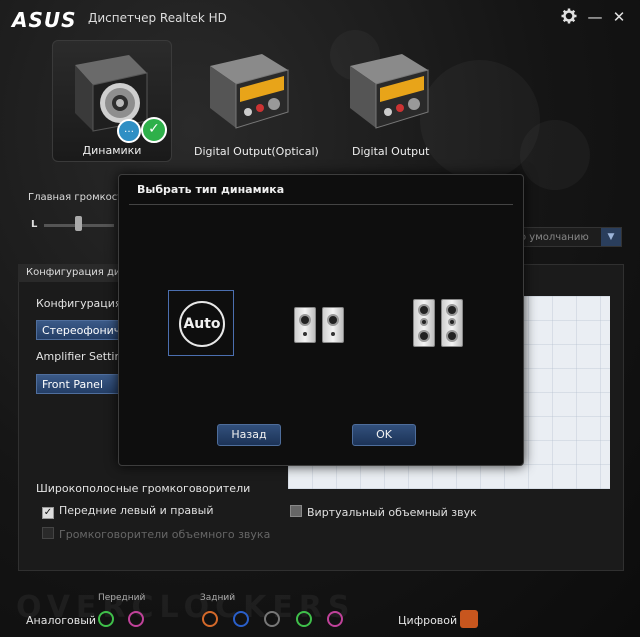 This screenshot has width=640, height=637. What do you see at coordinates (143, 488) in the screenshot?
I see `wideband-title: Широкополосные громкоговорители` at bounding box center [143, 488].